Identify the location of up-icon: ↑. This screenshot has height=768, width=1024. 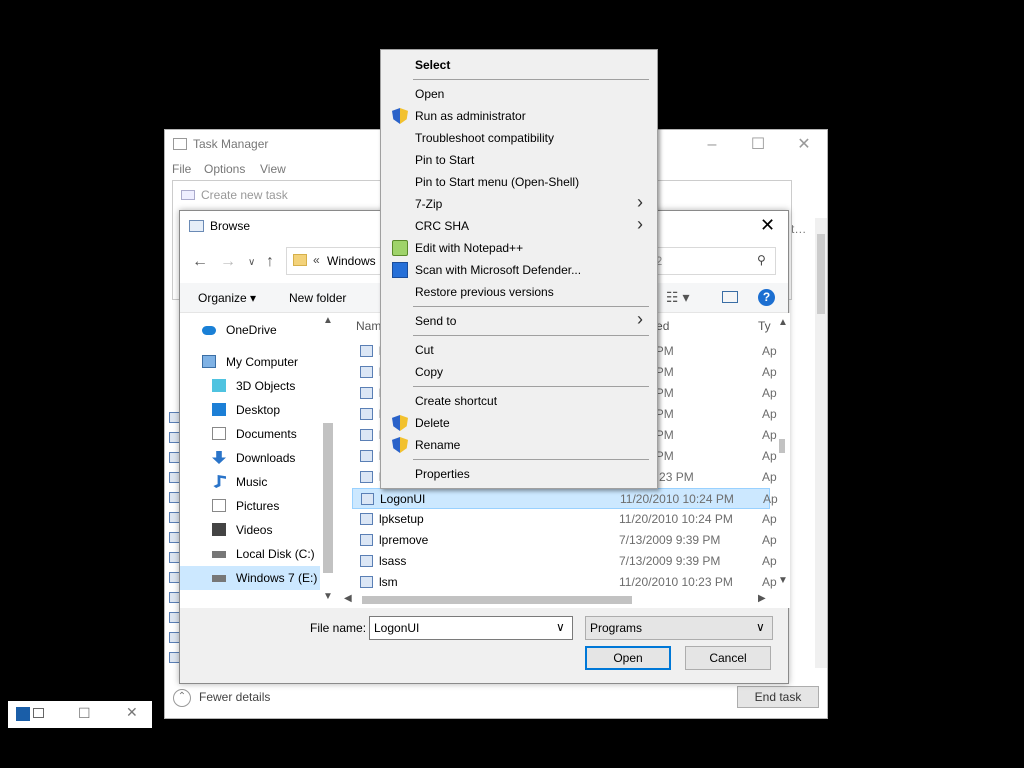
(270, 262).